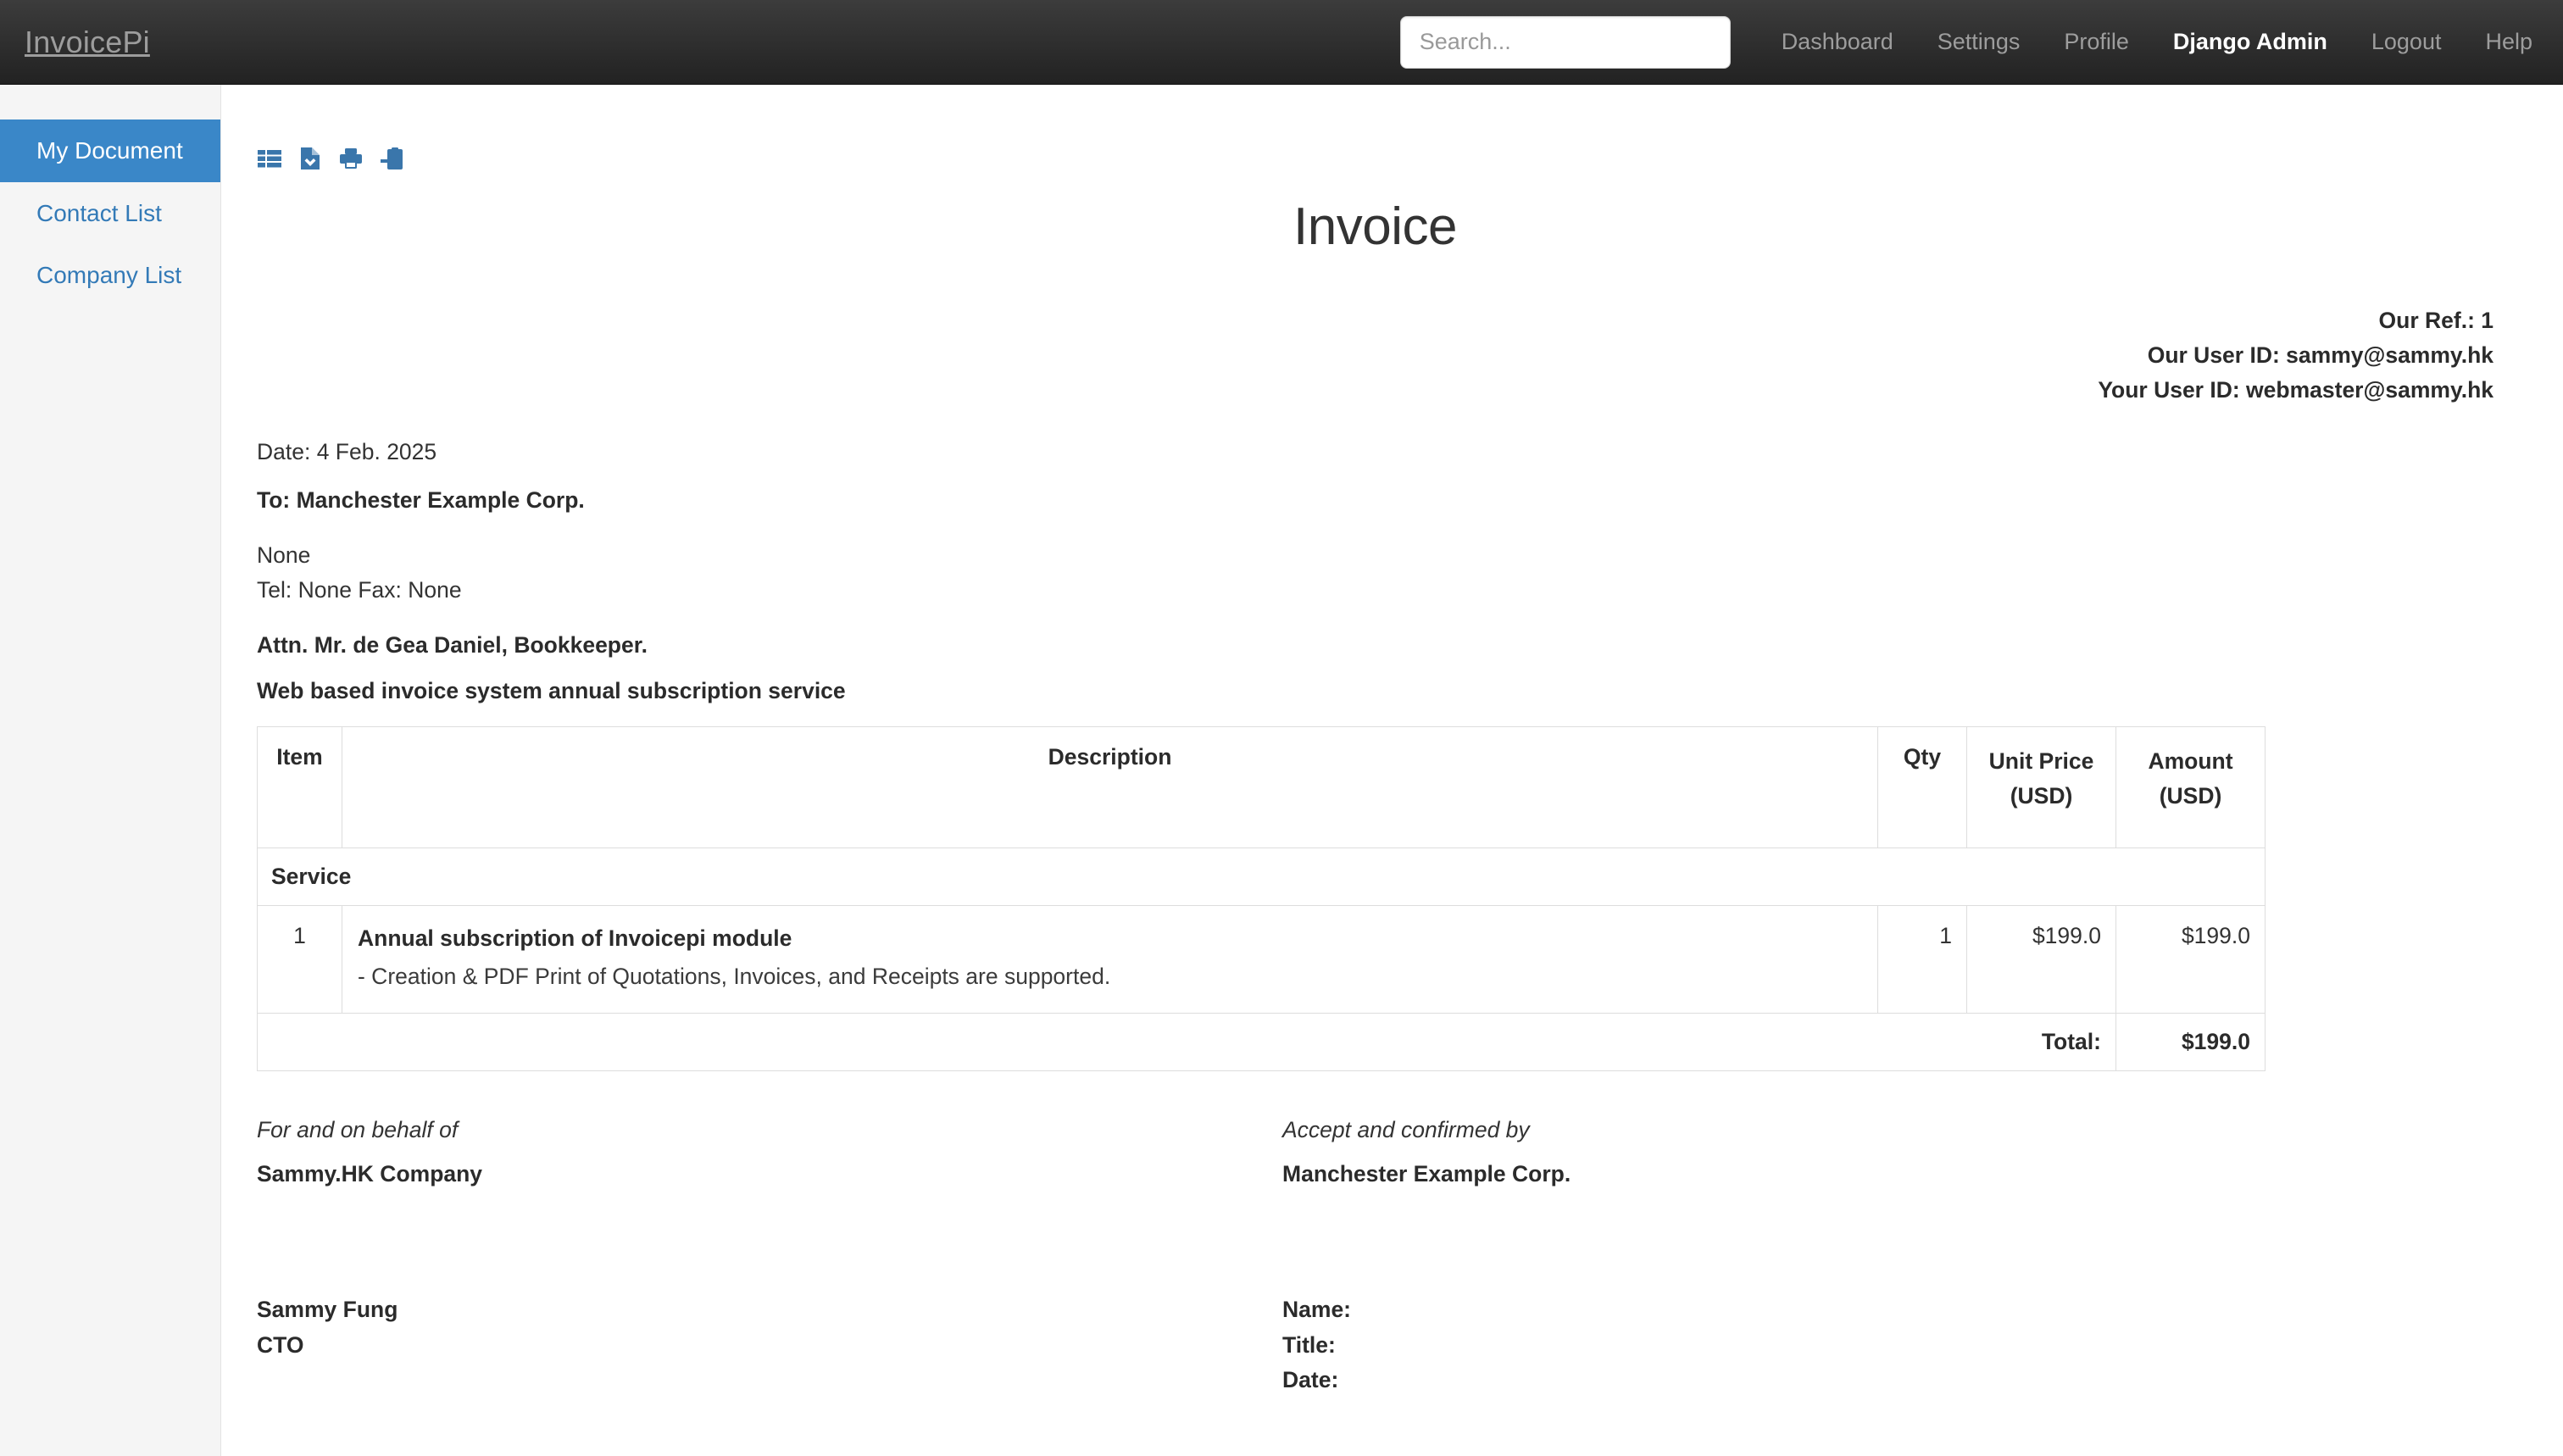  Describe the element at coordinates (269, 158) in the screenshot. I see `list-icon` at that location.